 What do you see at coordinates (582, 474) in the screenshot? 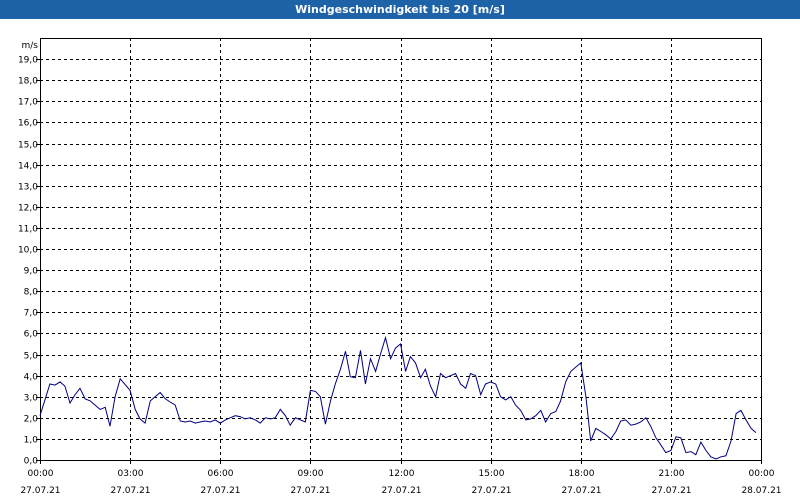
I see `x-tick-time-label: 18:00` at bounding box center [582, 474].